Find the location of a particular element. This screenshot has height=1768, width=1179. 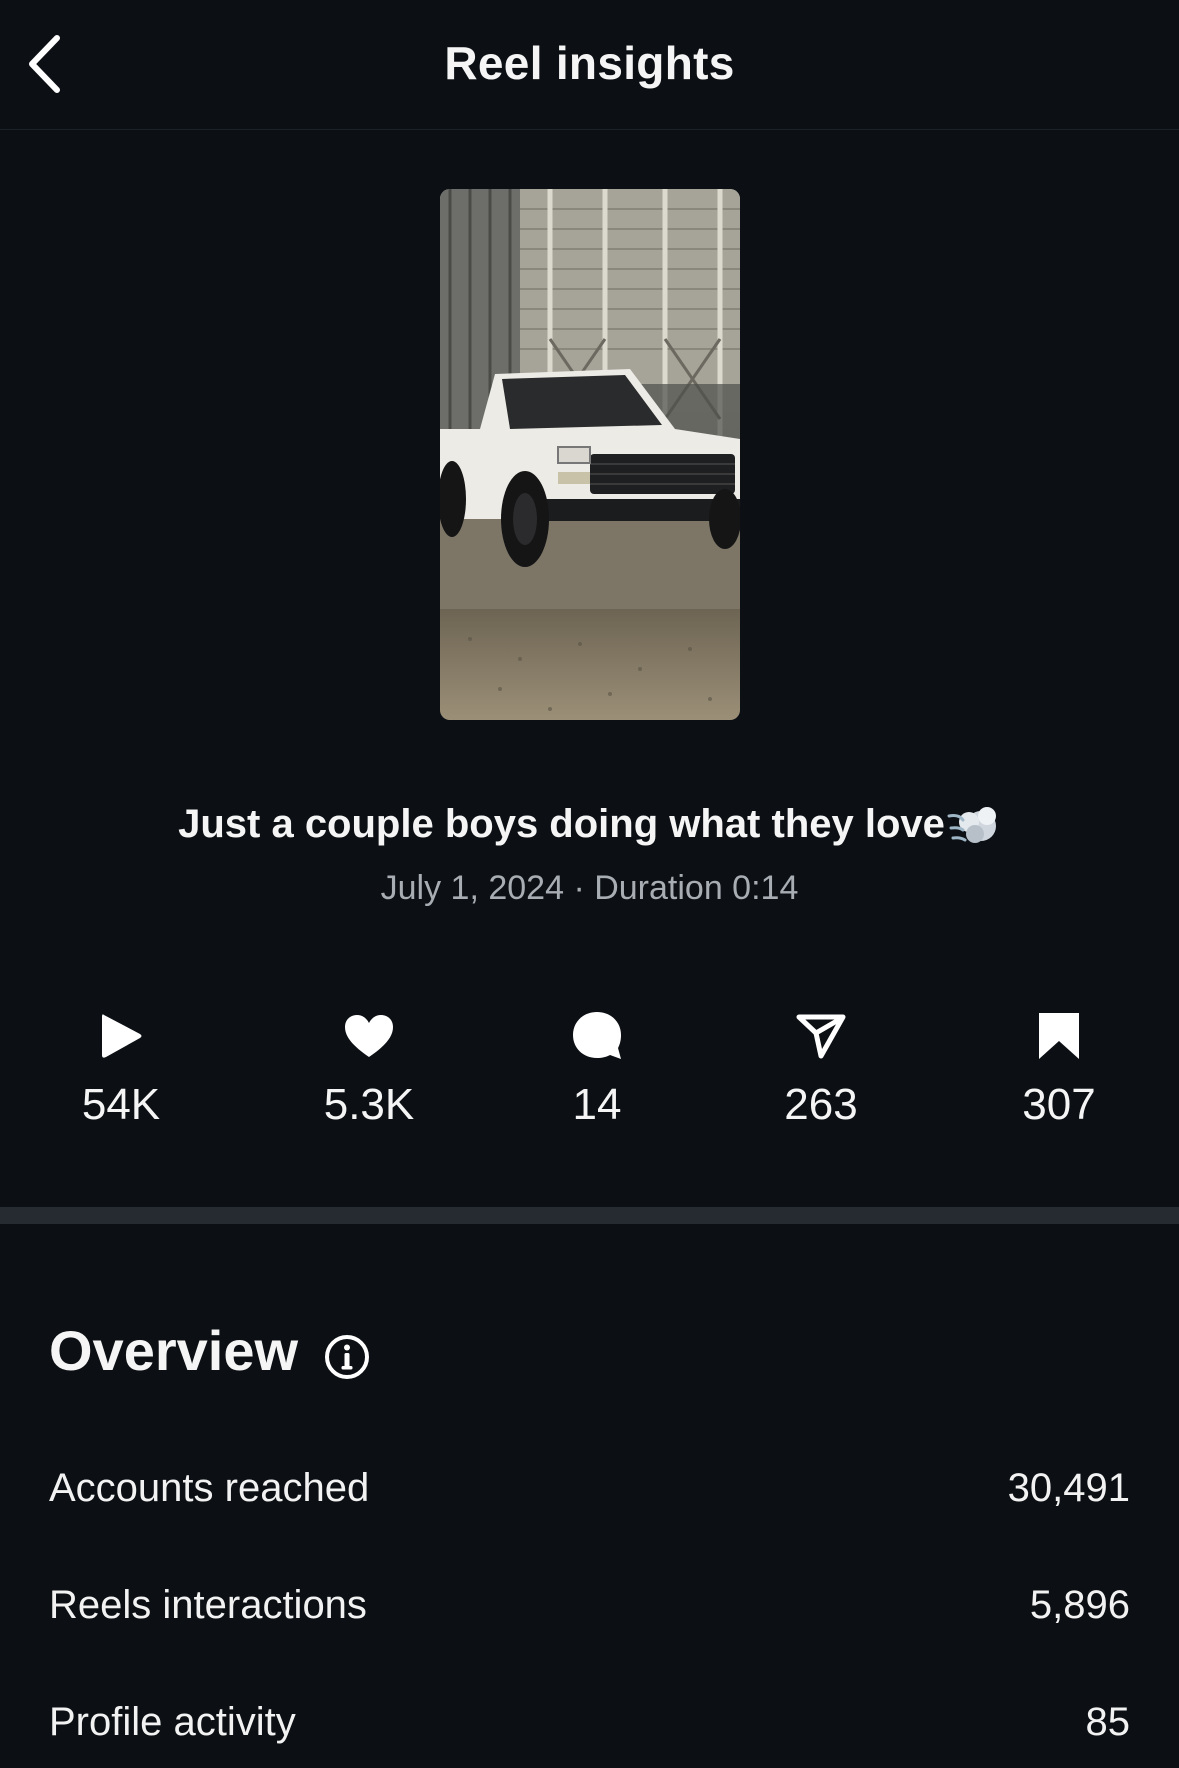

overview-title: Overview is located at coordinates (174, 1350).